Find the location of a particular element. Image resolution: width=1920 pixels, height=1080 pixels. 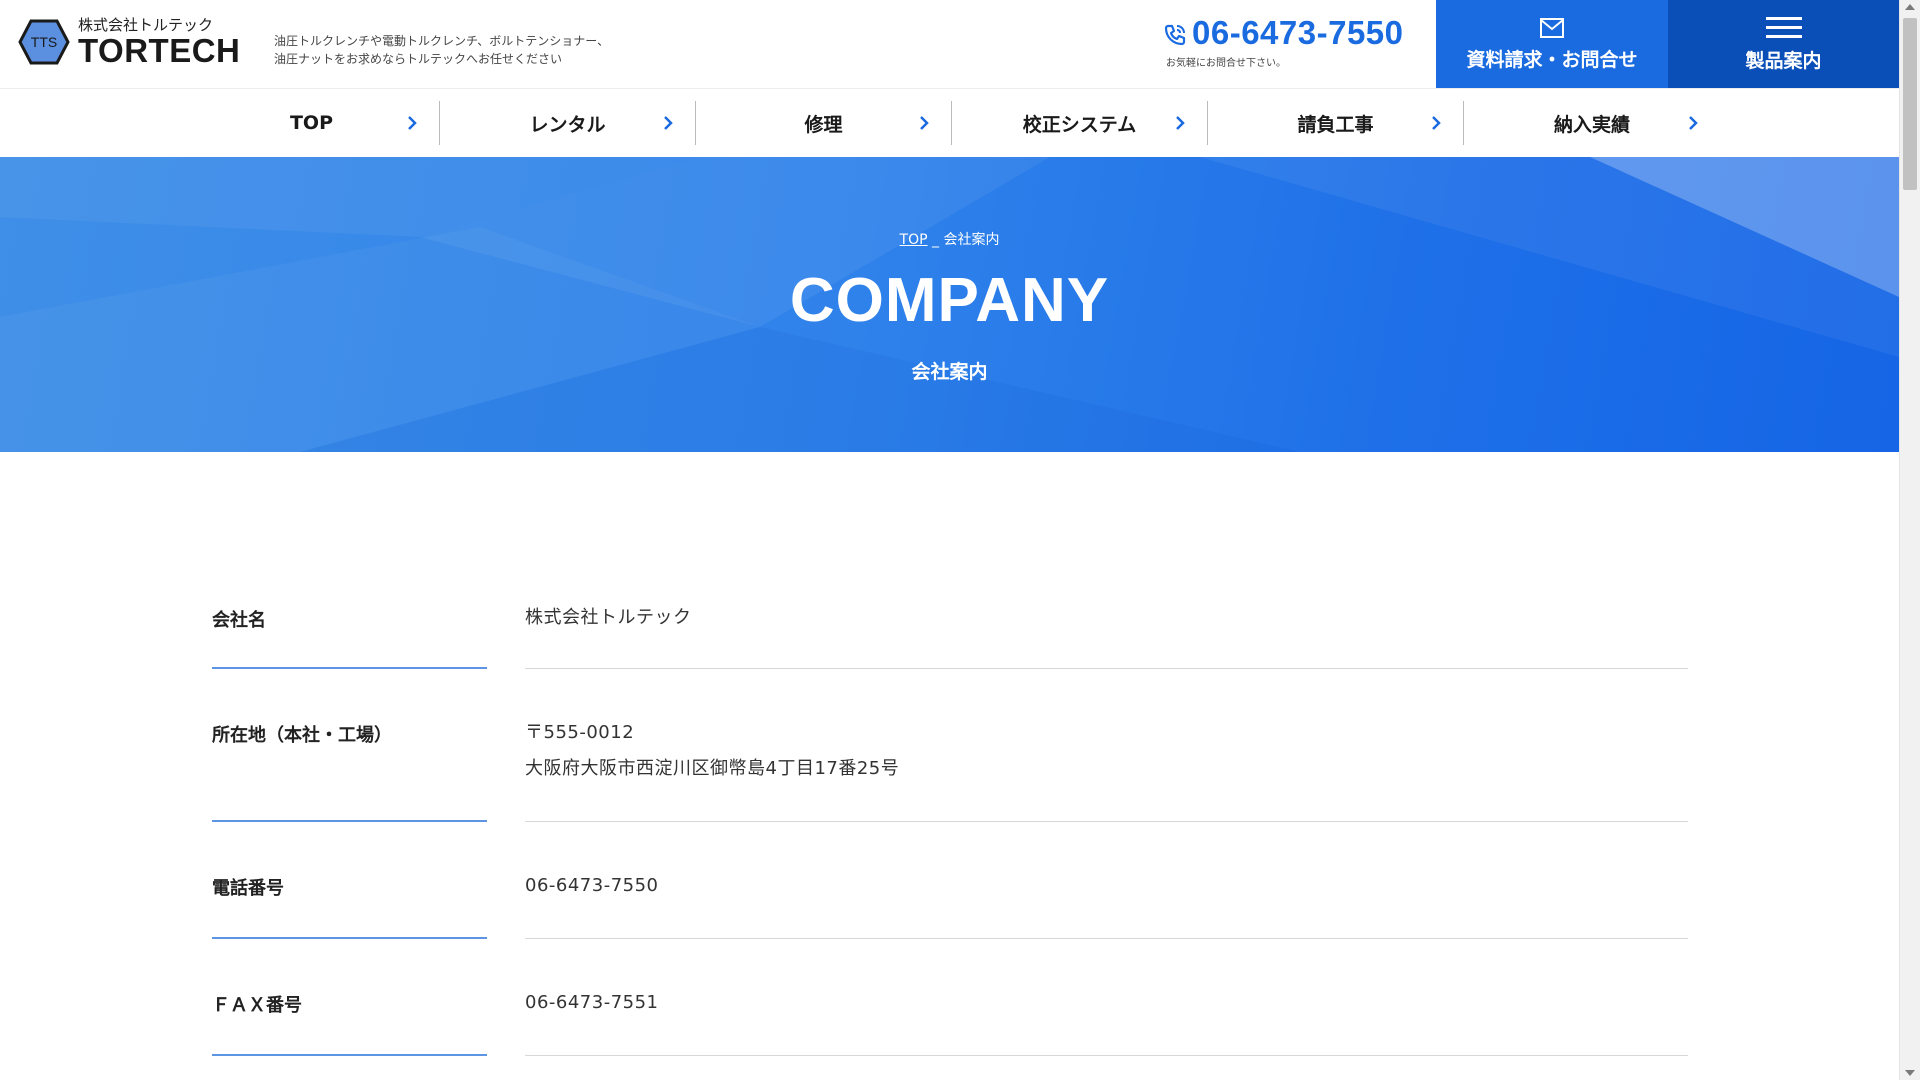

breadcrumb: TOP _ 会社案内 is located at coordinates (949, 239).